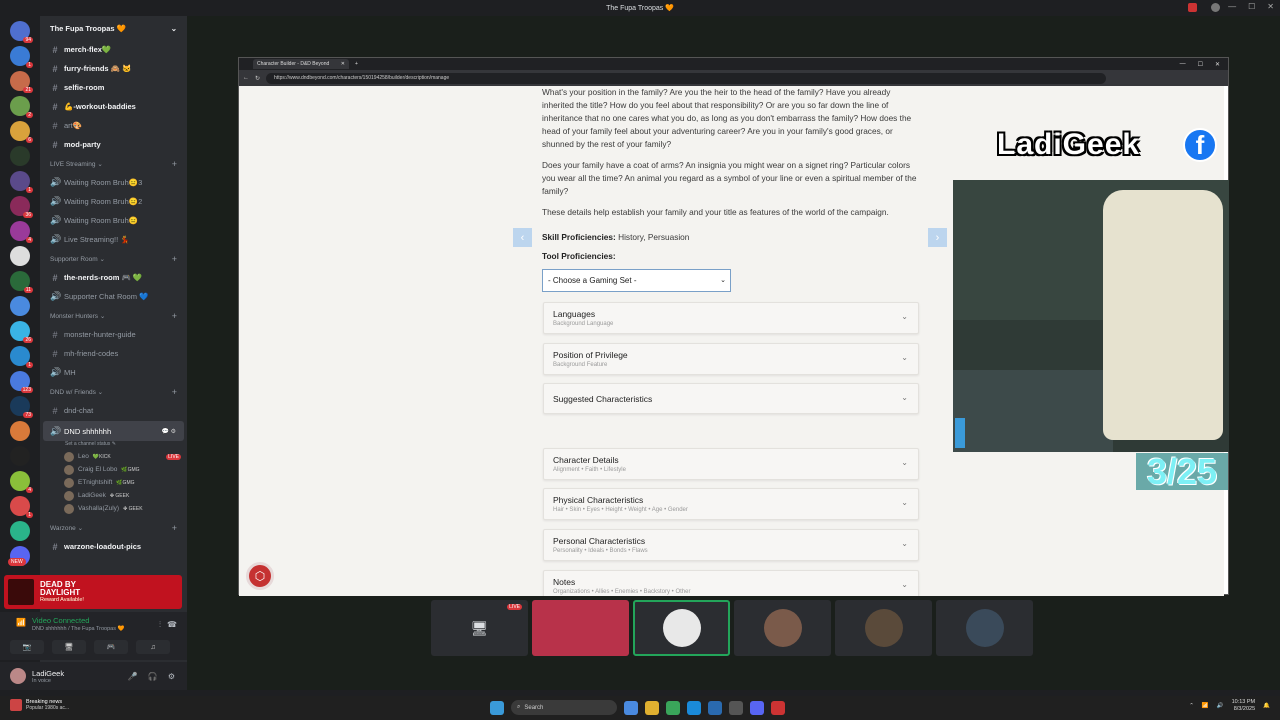 The height and width of the screenshot is (720, 1280). What do you see at coordinates (113, 68) in the screenshot?
I see `channel-item: # furry-friends 🙈 🐱` at bounding box center [113, 68].